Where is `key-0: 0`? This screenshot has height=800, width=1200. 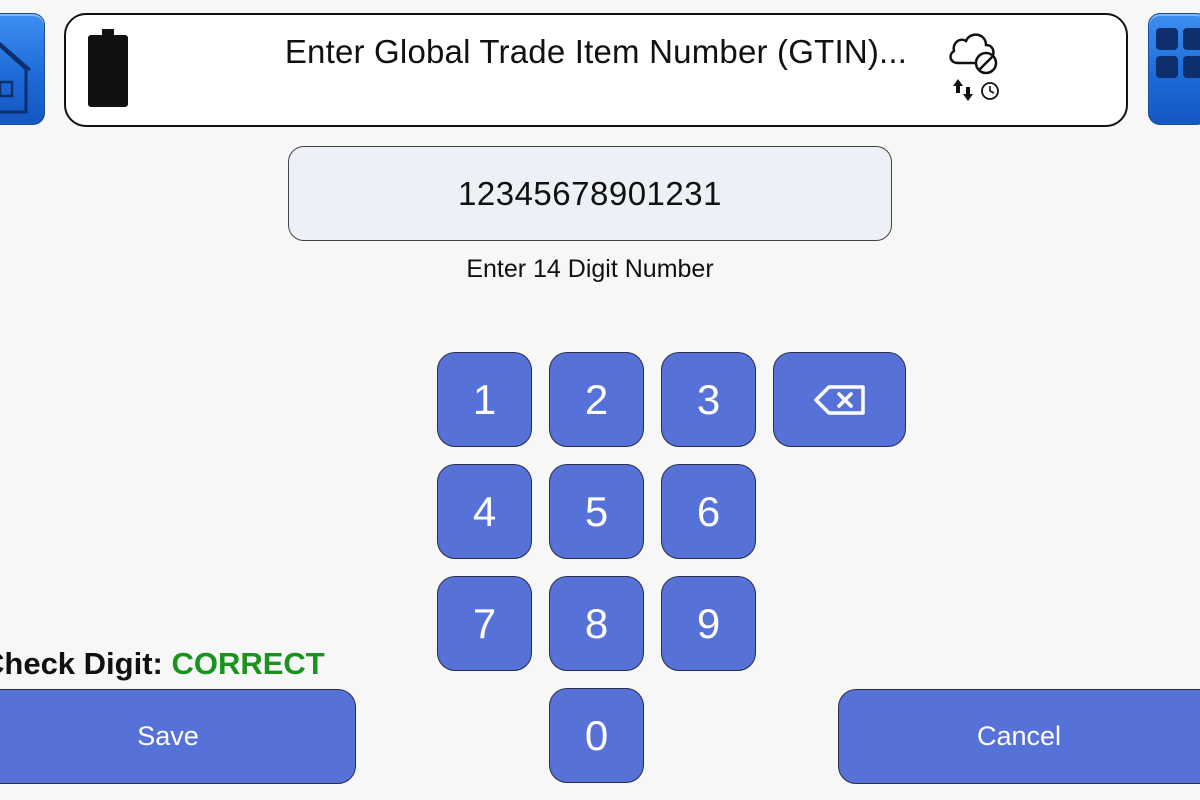
key-0: 0 is located at coordinates (596, 735).